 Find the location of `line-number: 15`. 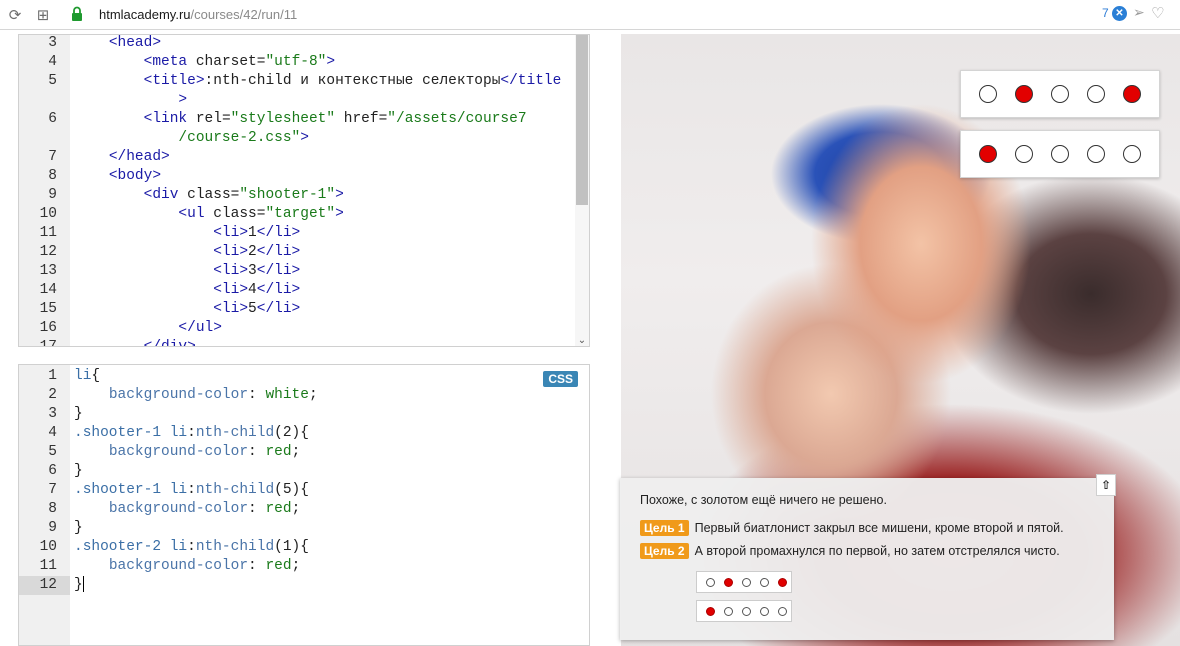

line-number: 15 is located at coordinates (48, 309).